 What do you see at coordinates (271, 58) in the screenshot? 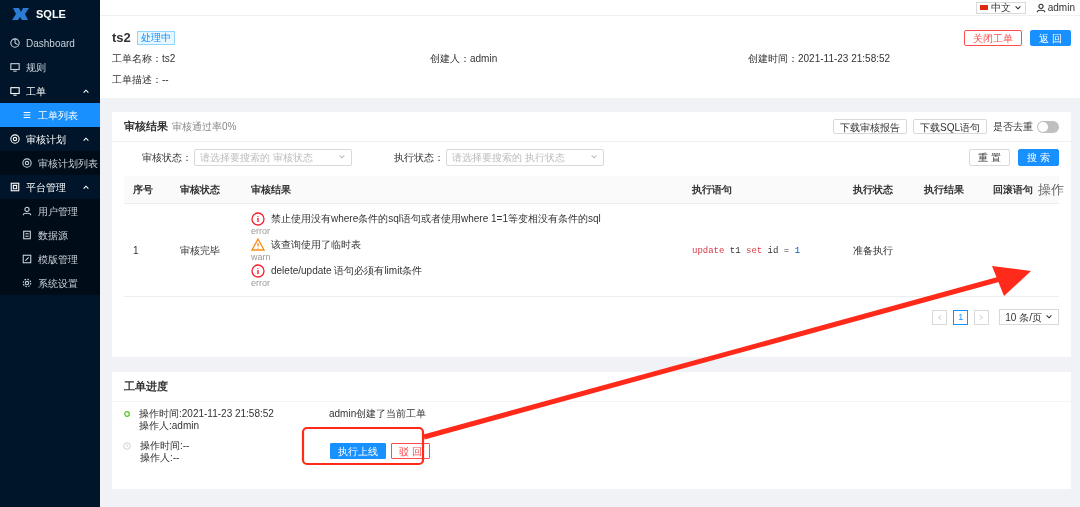
I see `order-field: 工单名称：ts2` at bounding box center [271, 58].